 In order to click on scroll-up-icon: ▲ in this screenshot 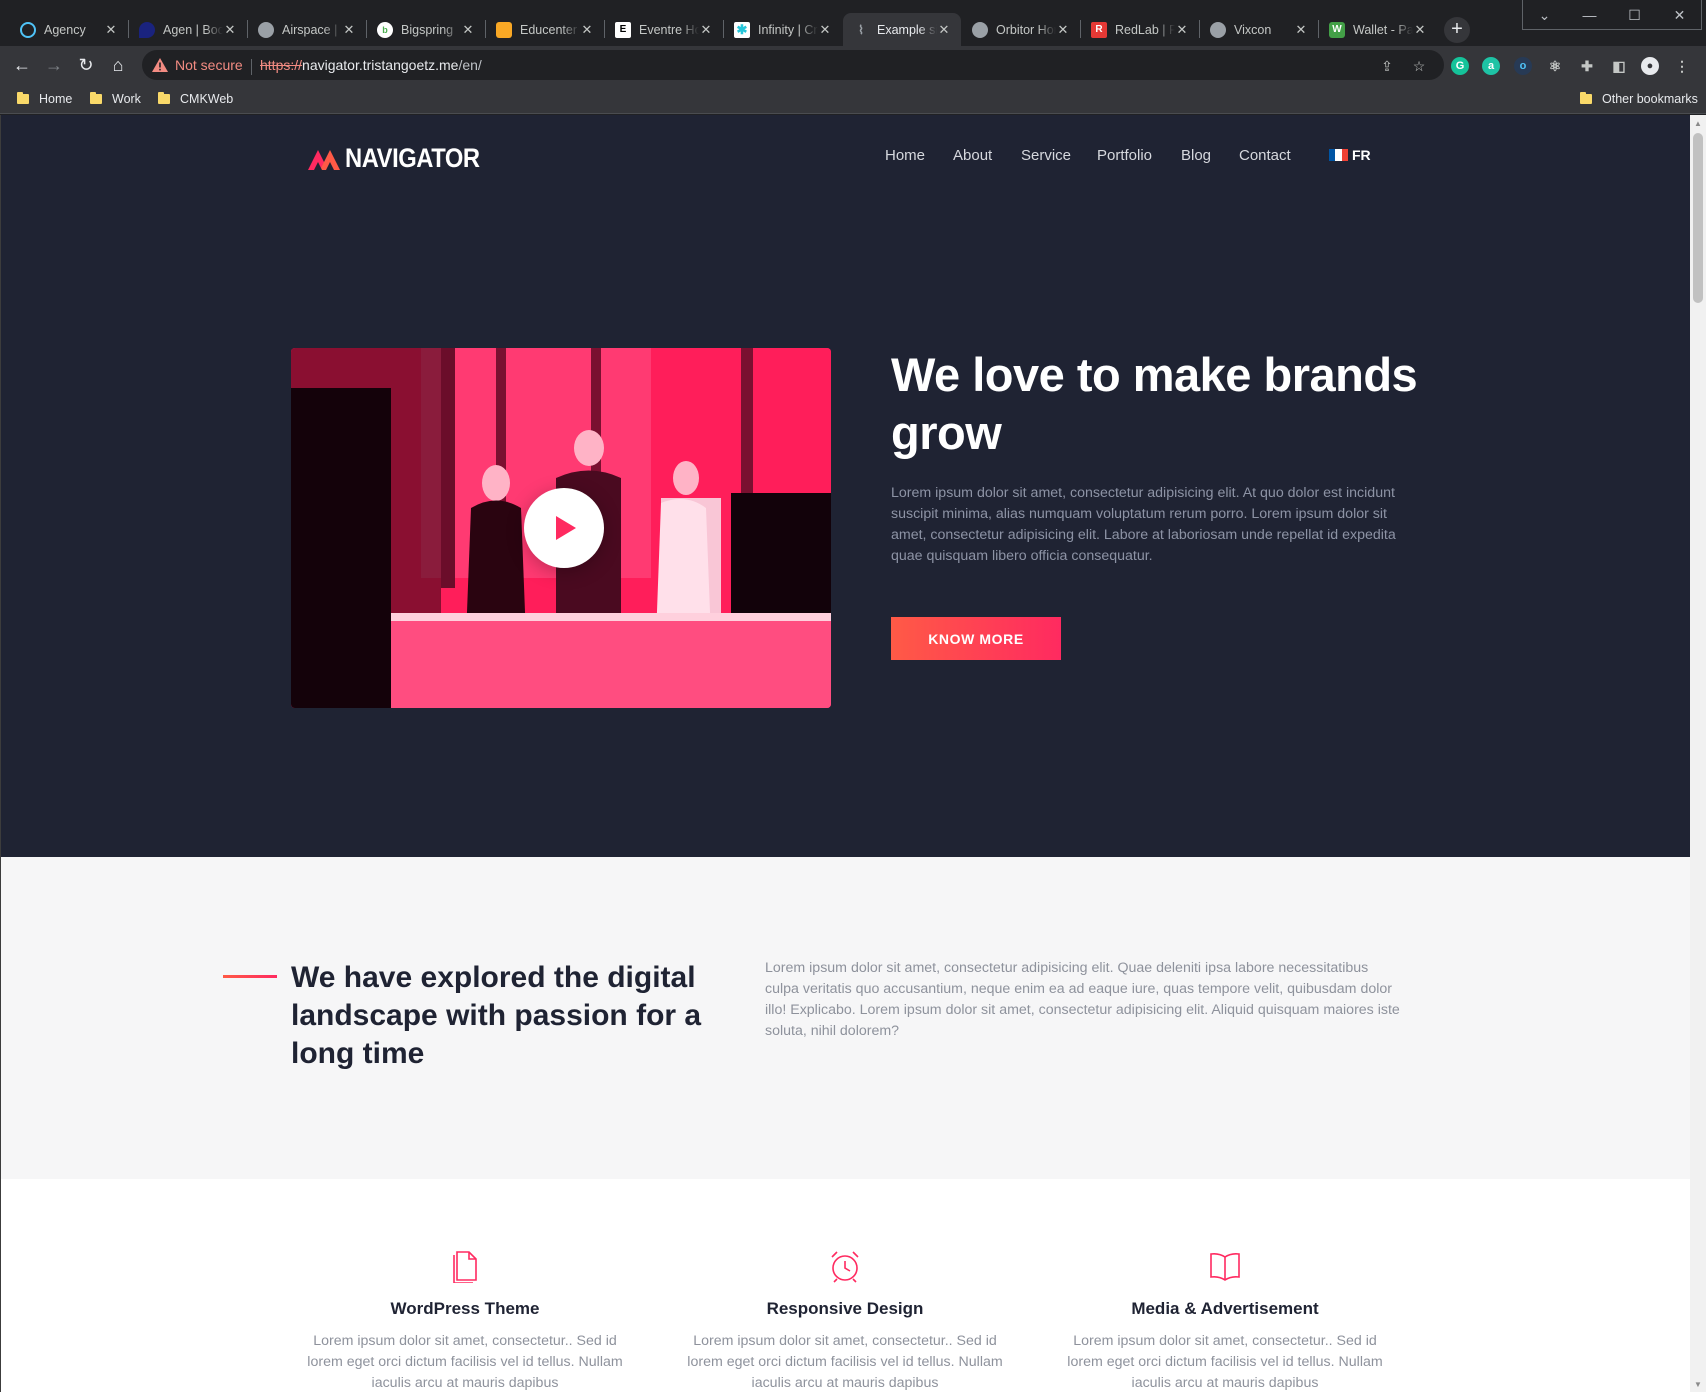, I will do `click(1698, 124)`.